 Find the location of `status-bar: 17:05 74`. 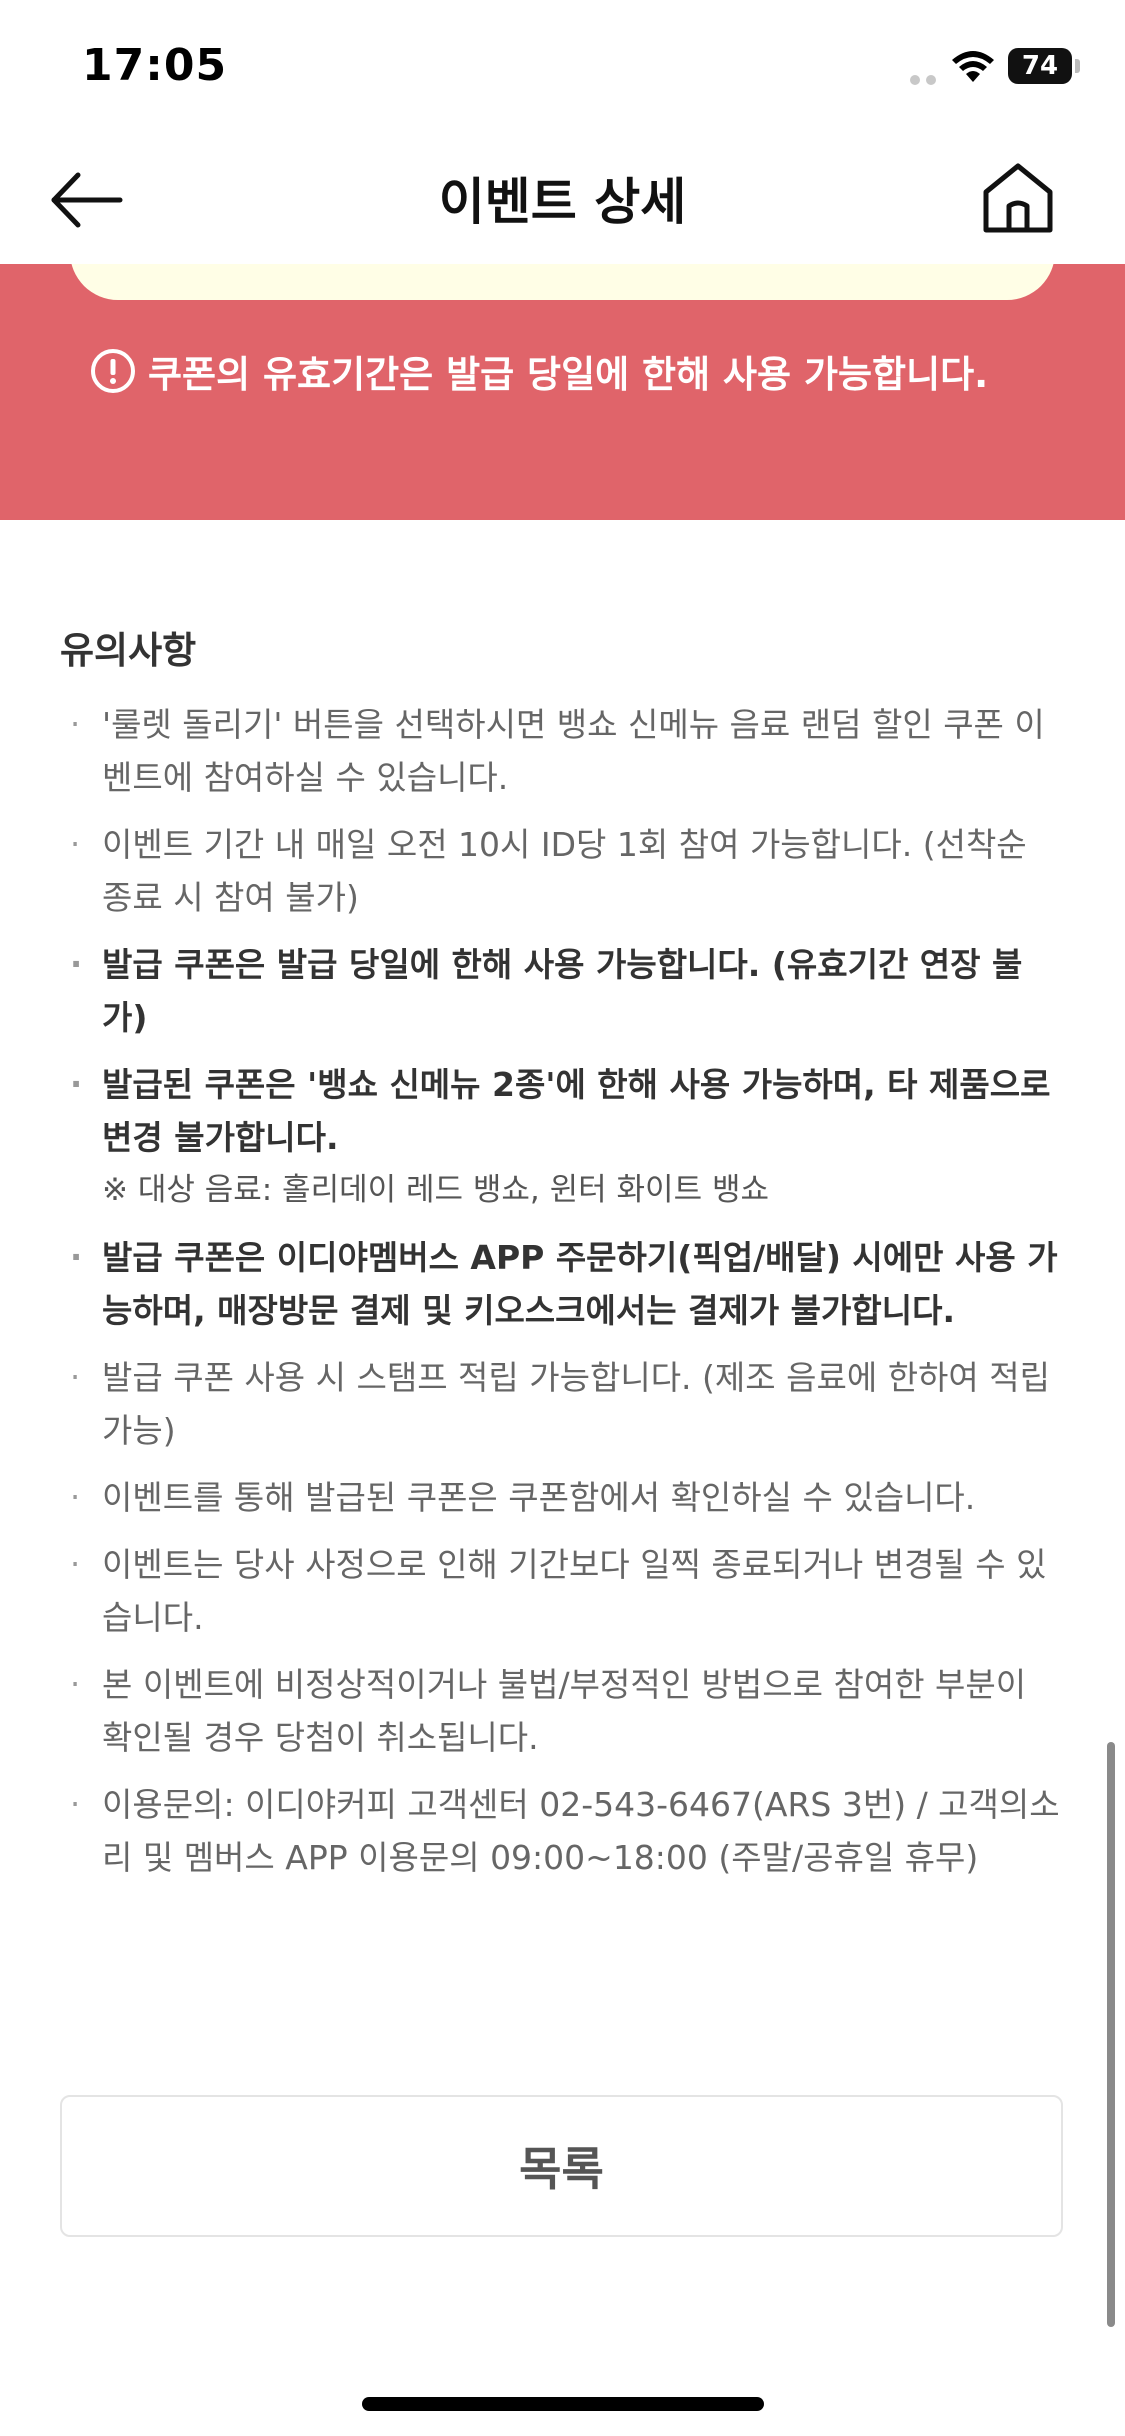

status-bar: 17:05 74 is located at coordinates (562, 70).